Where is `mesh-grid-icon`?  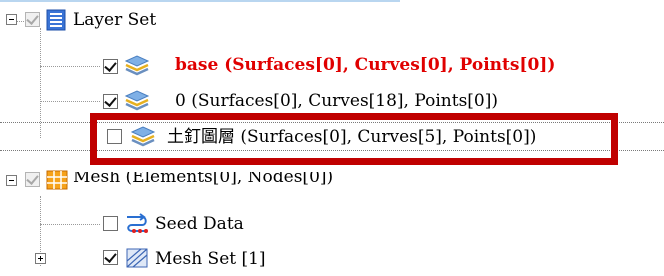 mesh-grid-icon is located at coordinates (57, 180).